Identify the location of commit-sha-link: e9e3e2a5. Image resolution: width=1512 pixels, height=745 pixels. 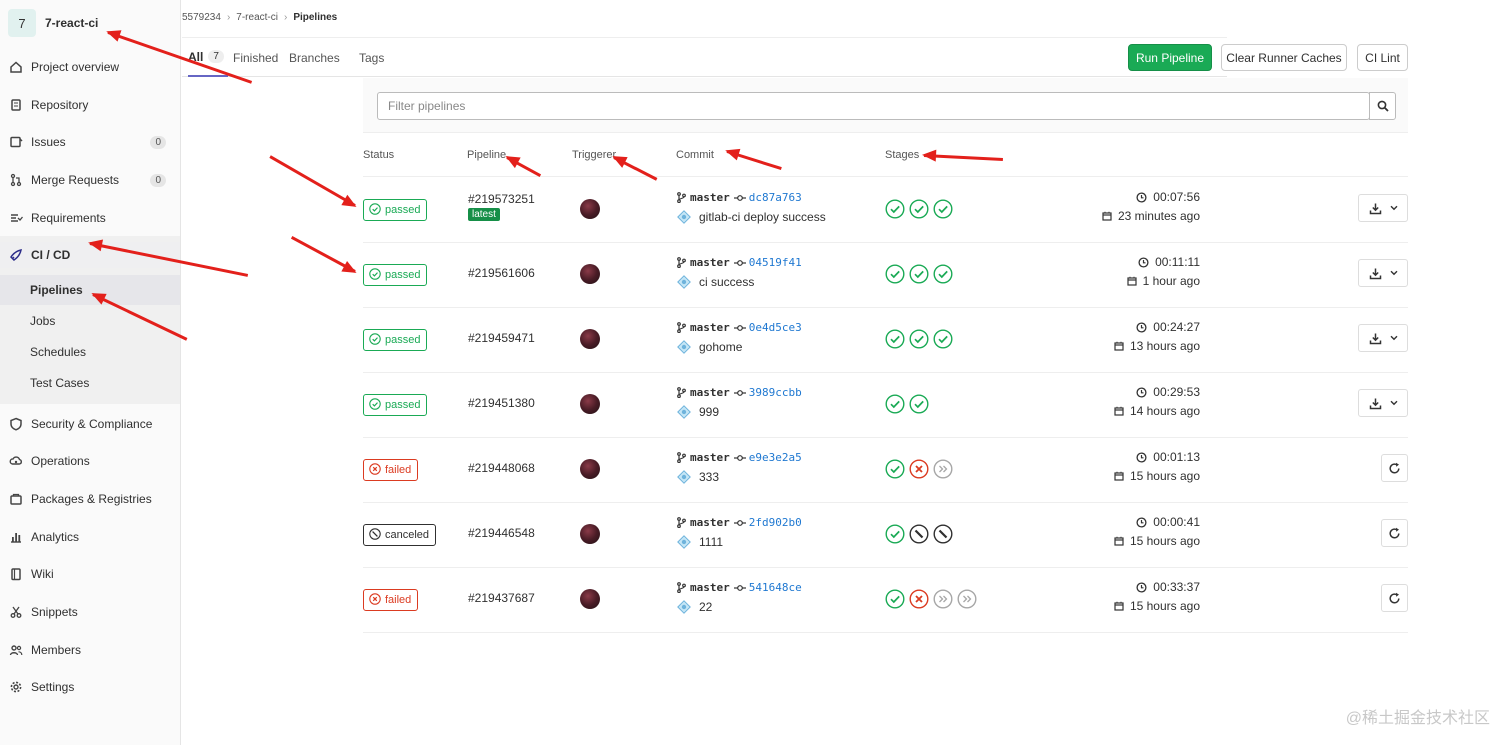
(775, 457).